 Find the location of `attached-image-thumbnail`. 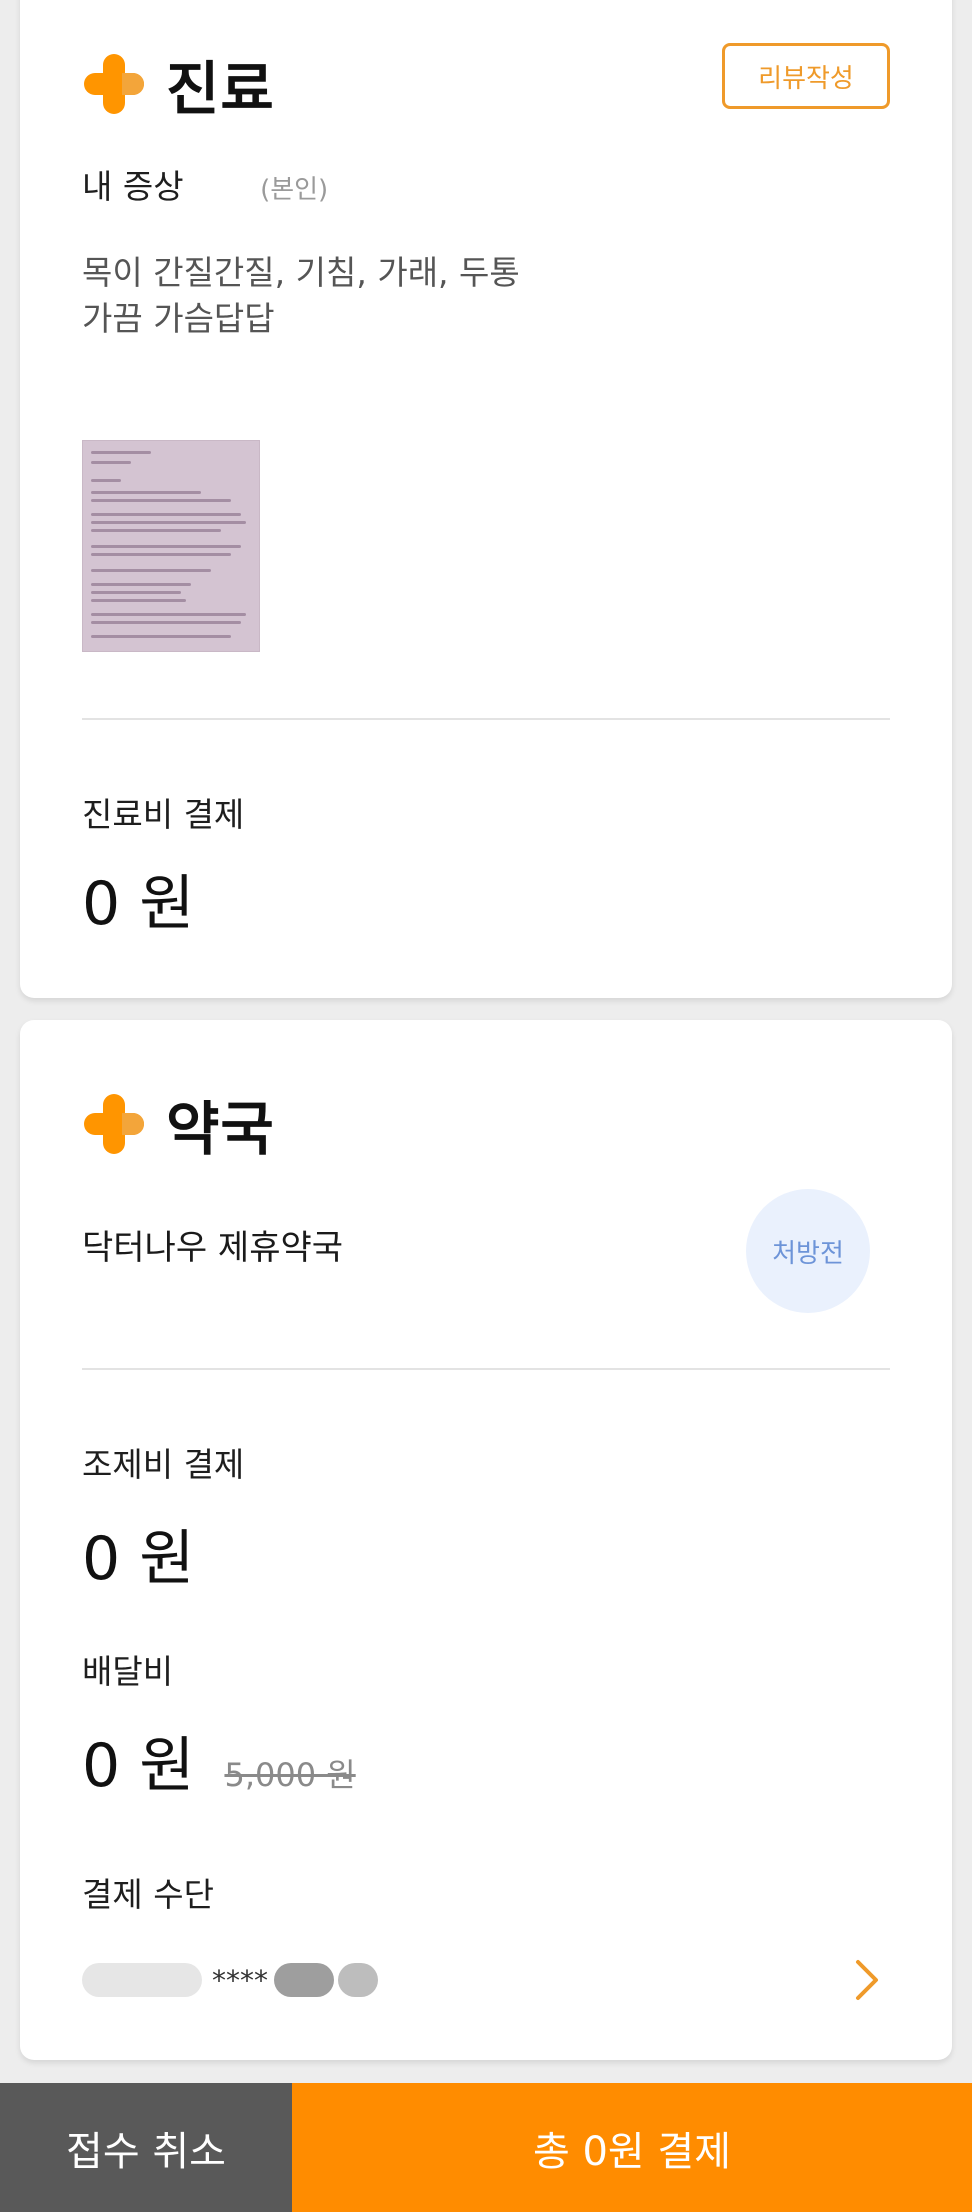

attached-image-thumbnail is located at coordinates (171, 546).